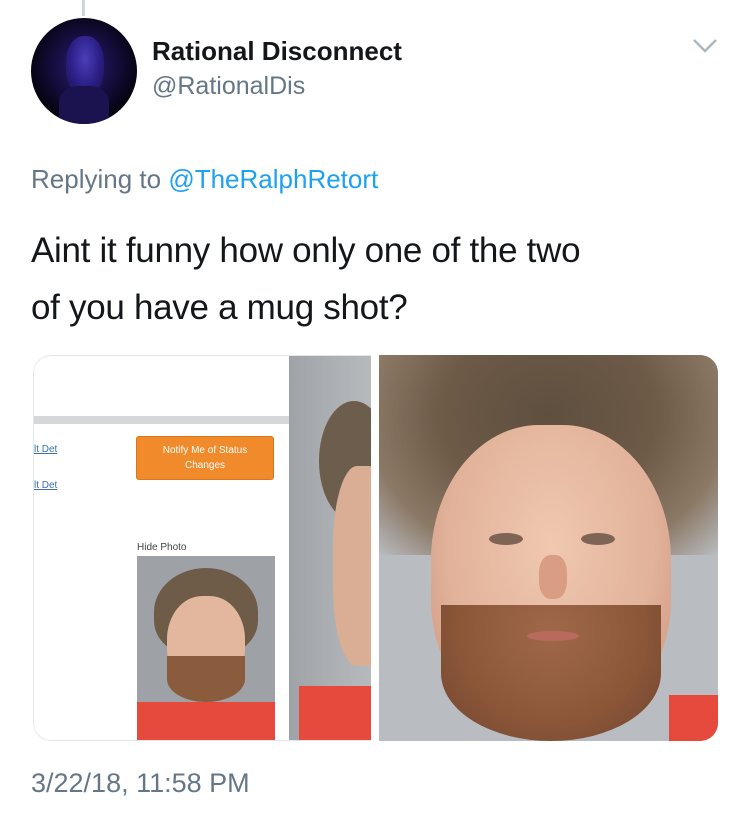 Image resolution: width=749 pixels, height=816 pixels. What do you see at coordinates (693, 718) in the screenshot?
I see `mugshot-shirt-large` at bounding box center [693, 718].